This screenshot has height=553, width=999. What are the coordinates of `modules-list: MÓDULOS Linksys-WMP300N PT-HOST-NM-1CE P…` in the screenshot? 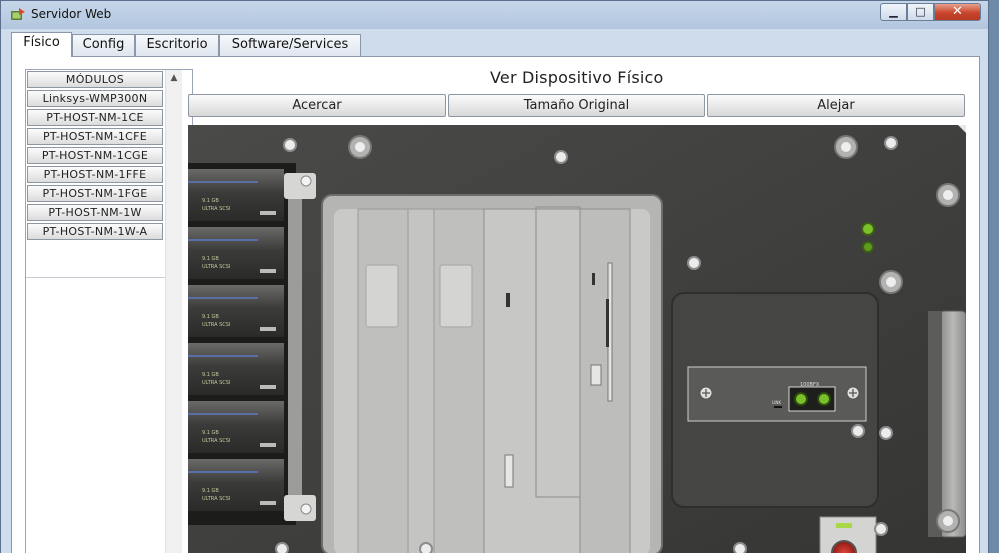 It's located at (109, 311).